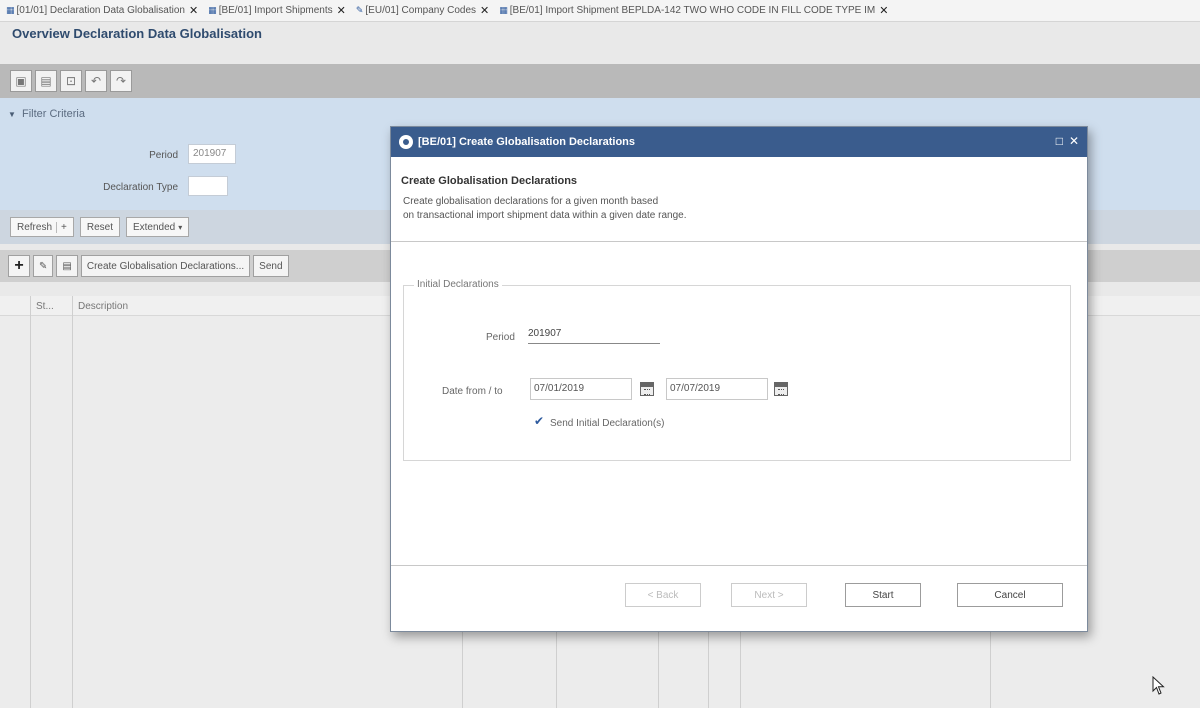 Image resolution: width=1200 pixels, height=708 pixels. I want to click on column-header-description: Description, so click(103, 306).